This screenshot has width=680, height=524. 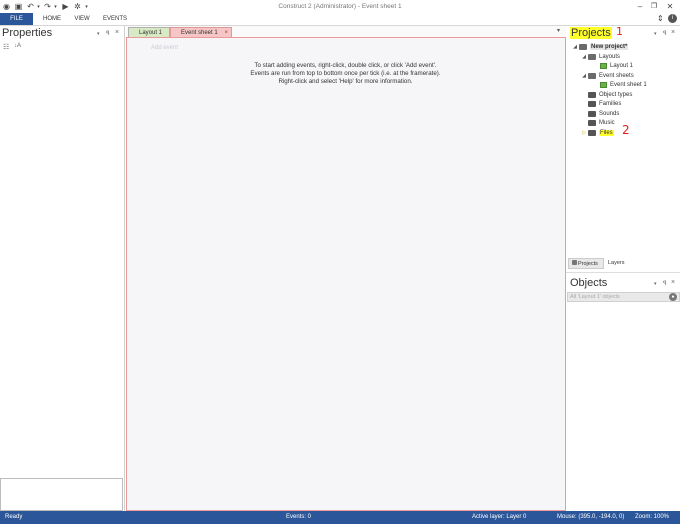 I want to click on project-label: New project*, so click(x=609, y=47).